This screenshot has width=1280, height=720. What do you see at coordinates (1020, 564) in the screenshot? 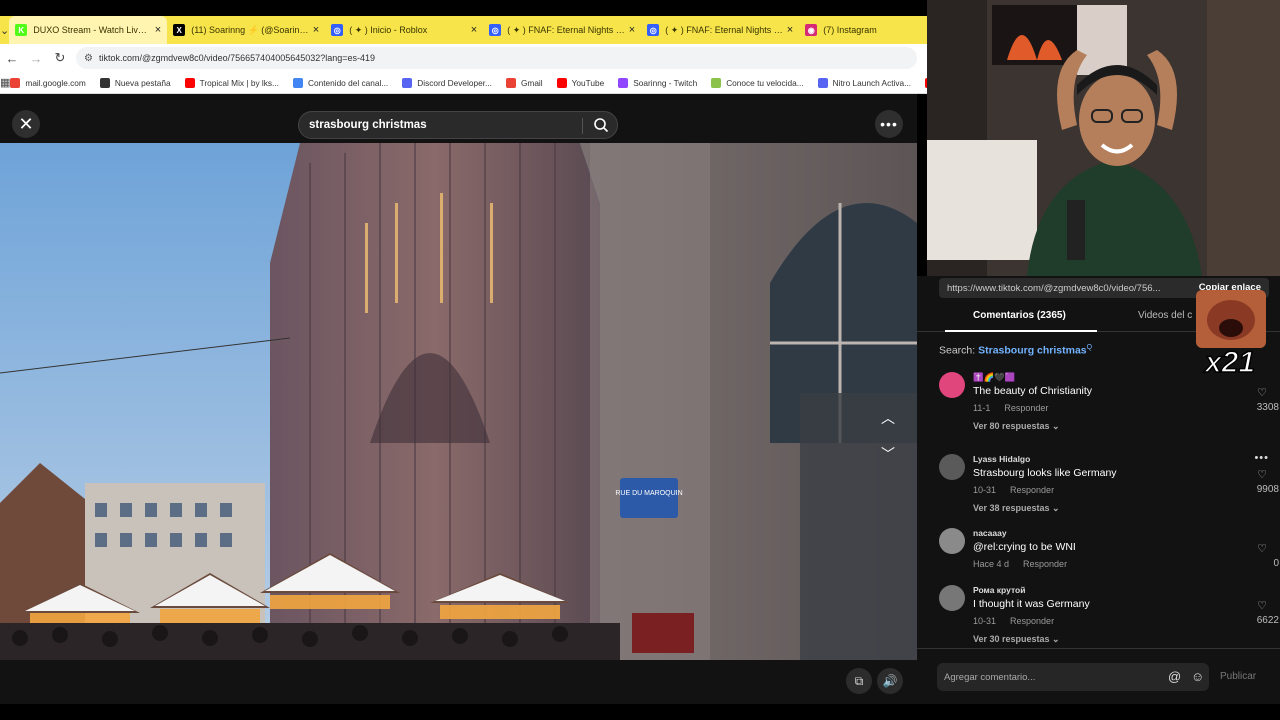
I see `comment-meta: Hace 4 d Responder` at bounding box center [1020, 564].